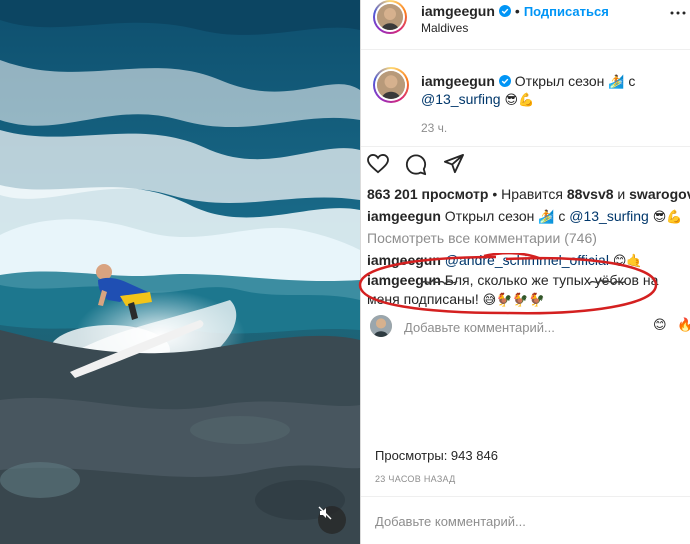  I want to click on liked-user-1: 88vsv8, so click(590, 194).